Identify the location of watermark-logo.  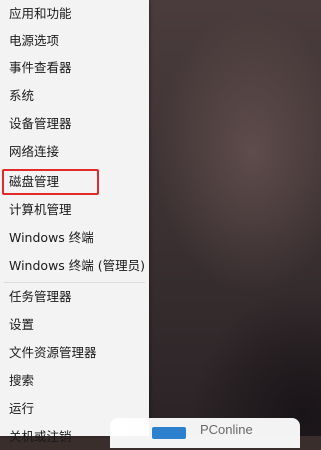
(169, 433).